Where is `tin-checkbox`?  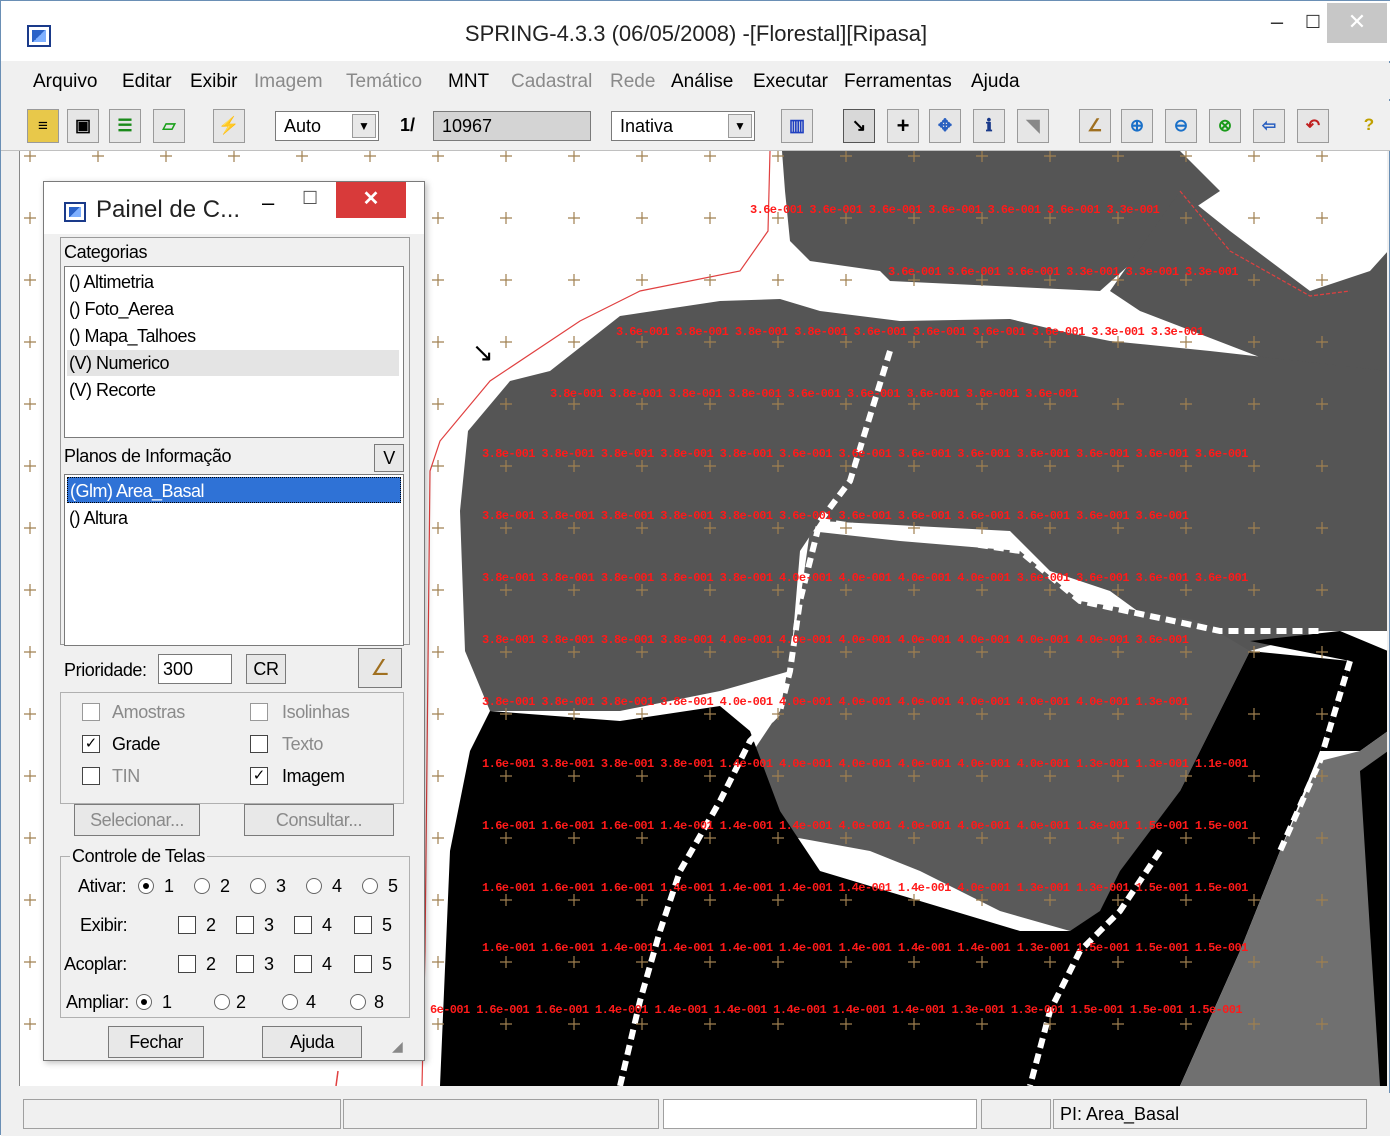
tin-checkbox is located at coordinates (91, 776).